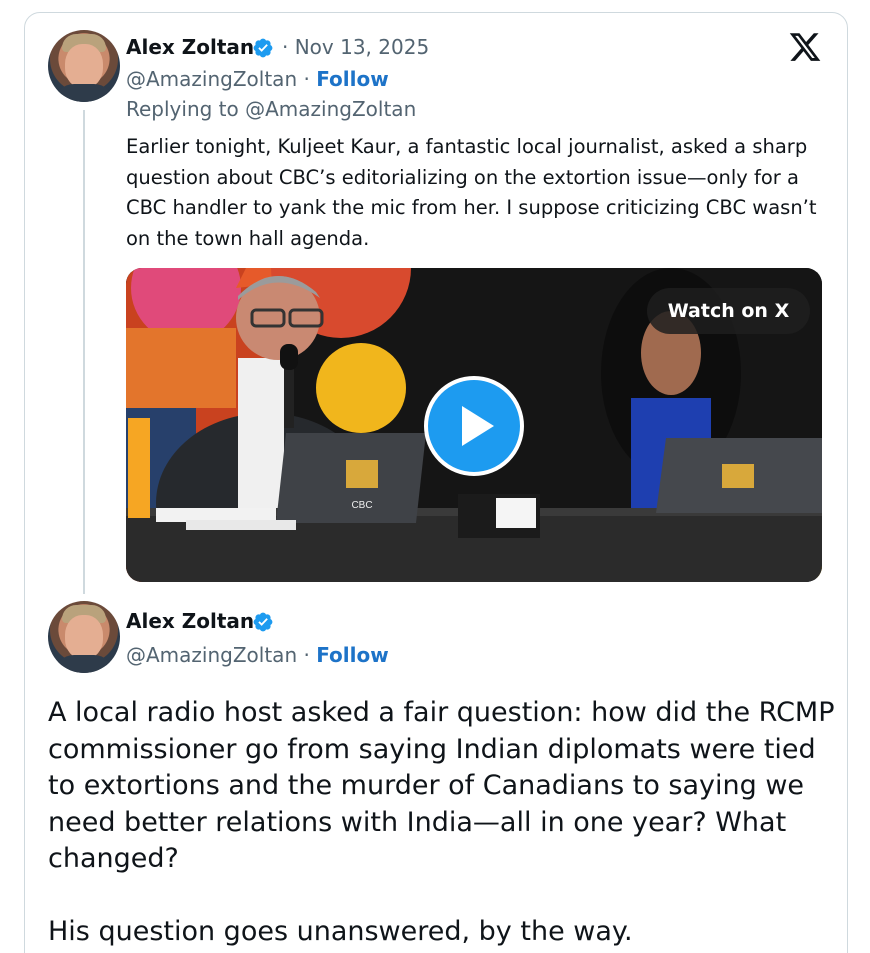 Image resolution: width=870 pixels, height=953 pixels. Describe the element at coordinates (352, 79) in the screenshot. I see `follow-link: Follow` at that location.